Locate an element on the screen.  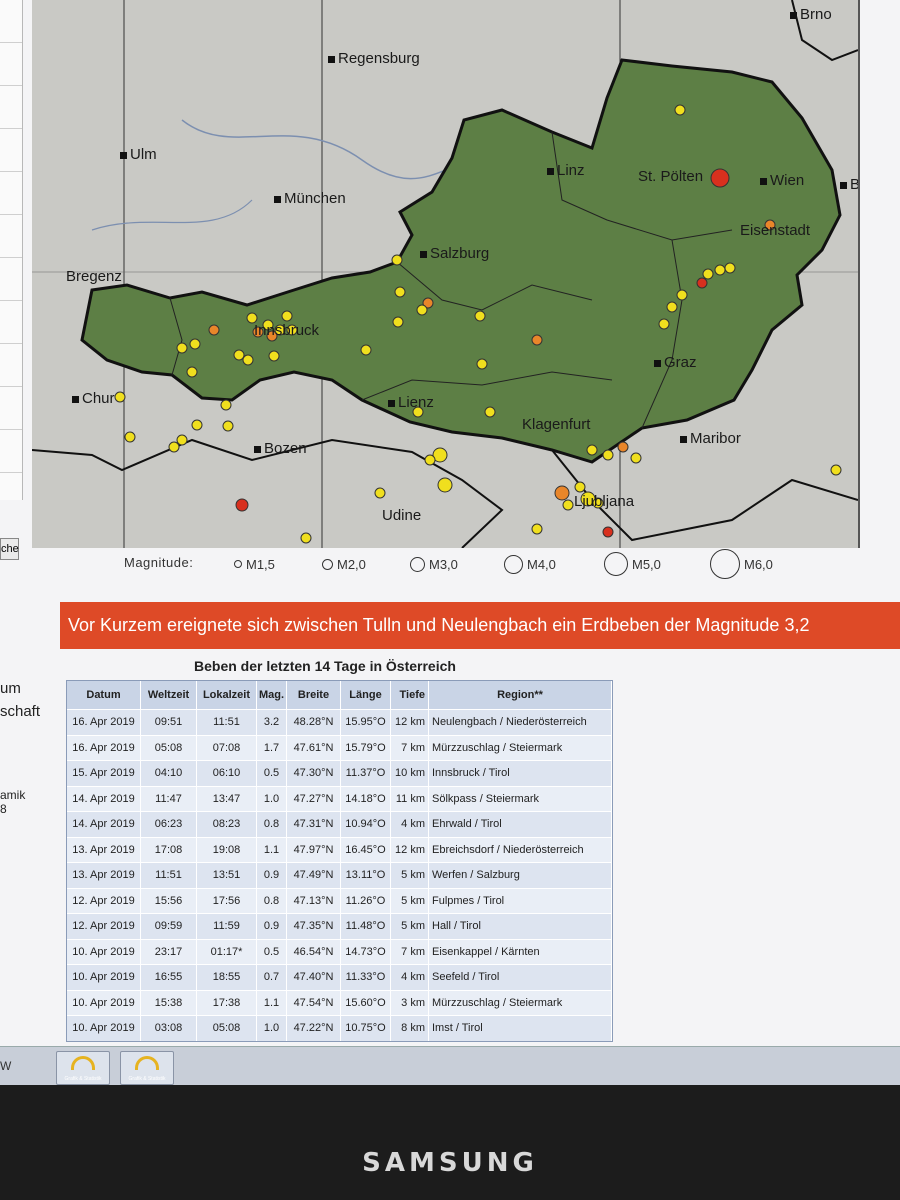
cell-laenge: 15.95°O is located at coordinates (366, 722).